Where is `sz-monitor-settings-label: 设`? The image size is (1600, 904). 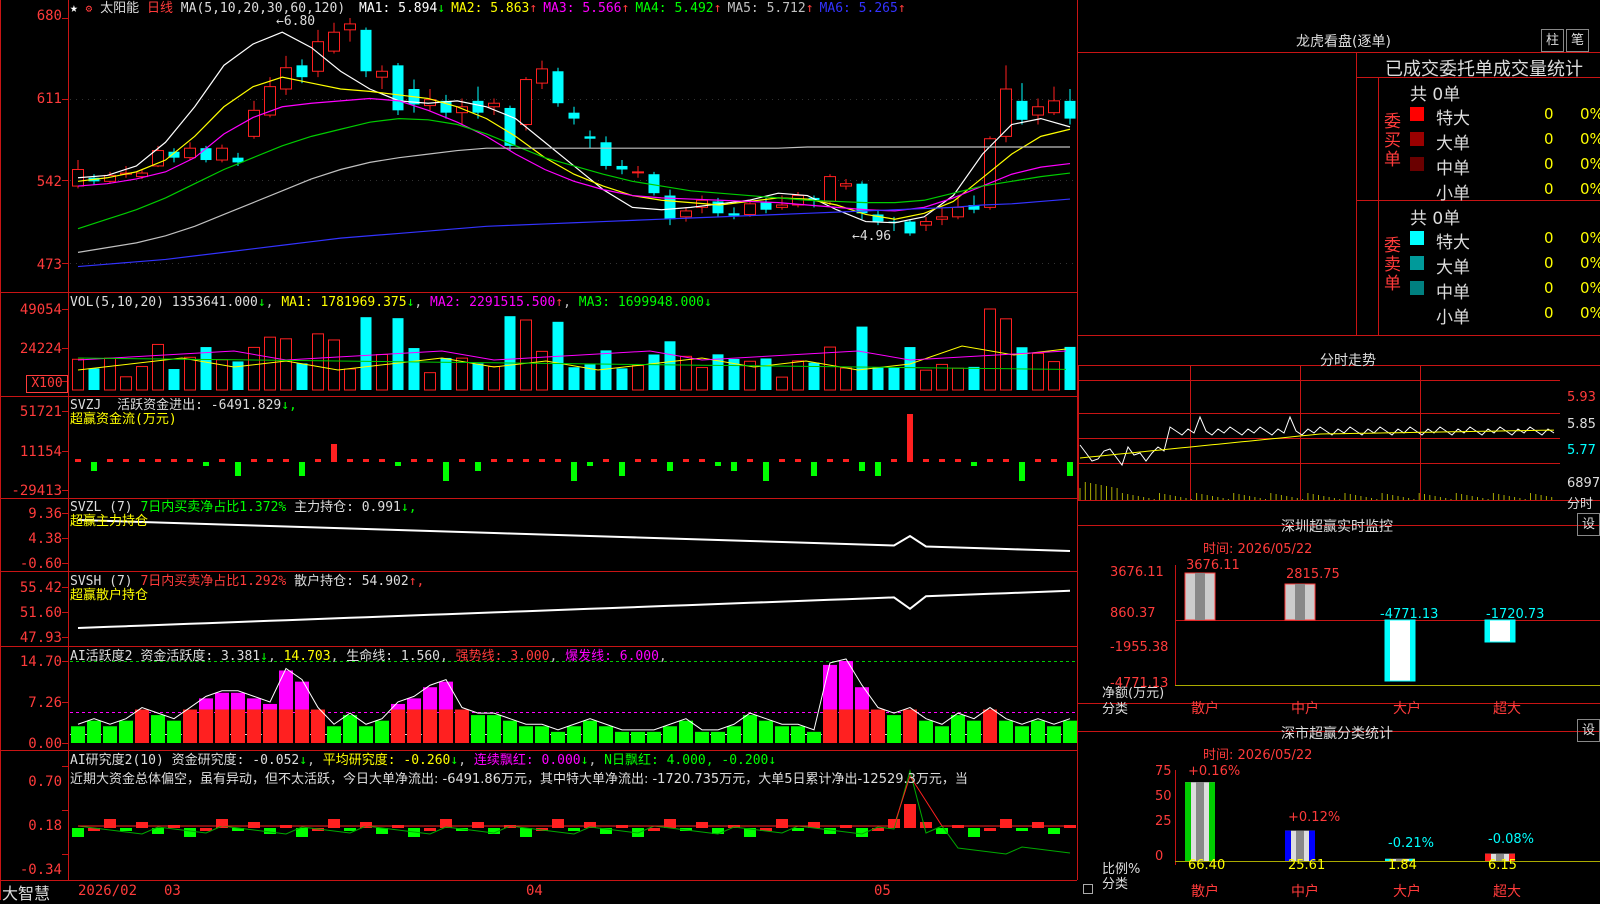
sz-monitor-settings-label: 设 is located at coordinates (1588, 524).